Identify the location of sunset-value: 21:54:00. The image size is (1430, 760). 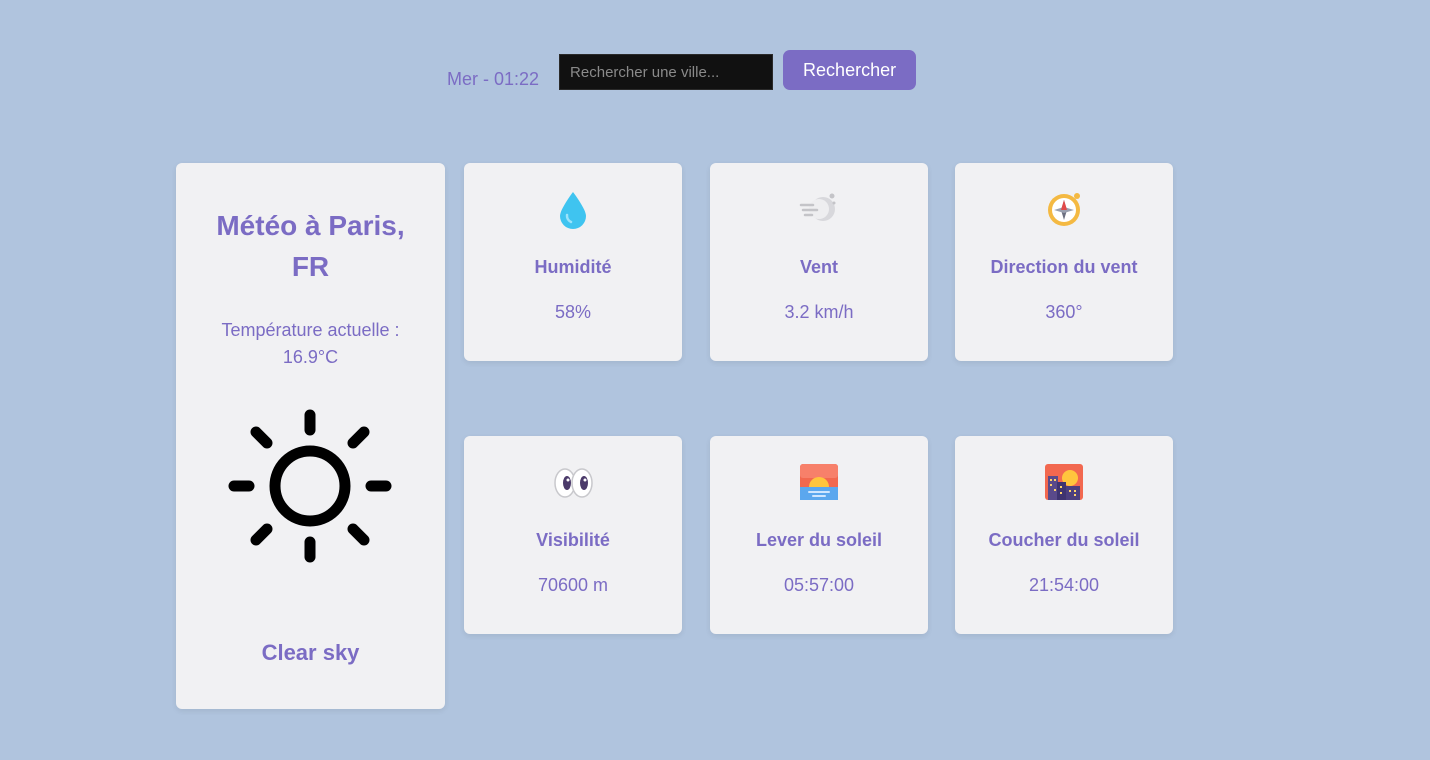
(1064, 585).